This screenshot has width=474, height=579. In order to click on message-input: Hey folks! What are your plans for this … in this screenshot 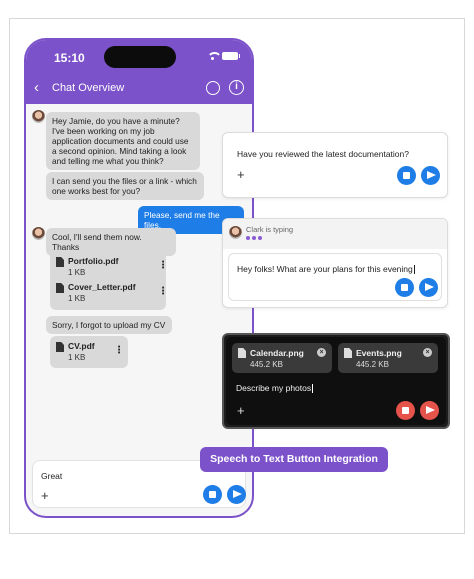, I will do `click(326, 269)`.